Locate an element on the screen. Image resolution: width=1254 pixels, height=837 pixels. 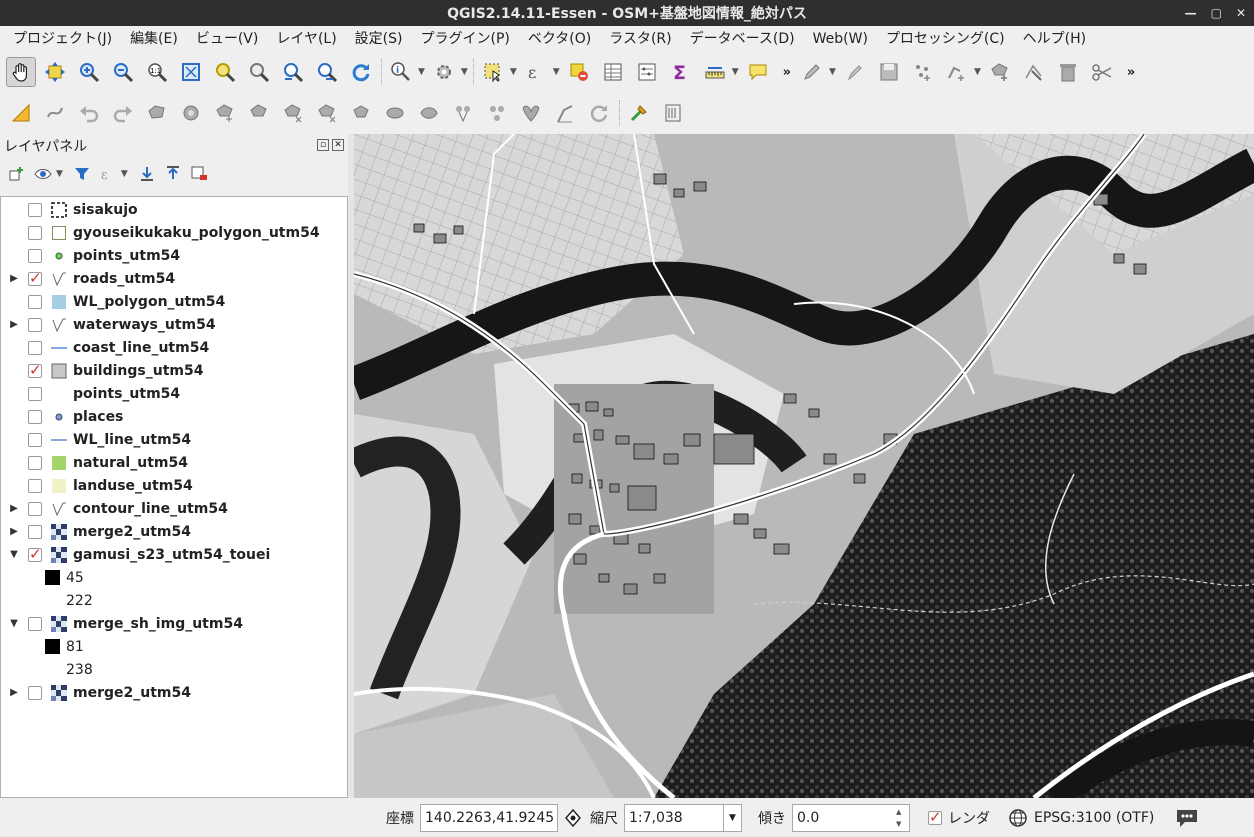
filter-expression-icon: ε is located at coordinates (108, 174).